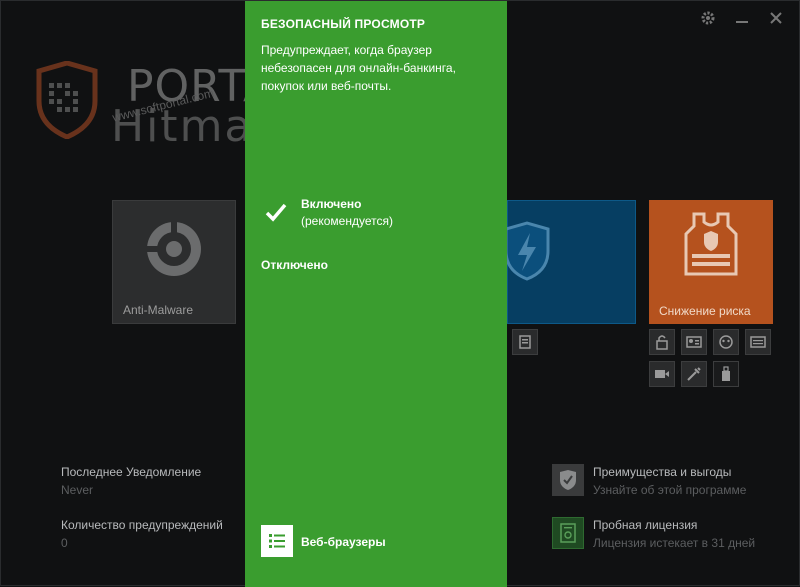 Image resolution: width=800 pixels, height=587 pixels. I want to click on window-controls, so click(742, 18).